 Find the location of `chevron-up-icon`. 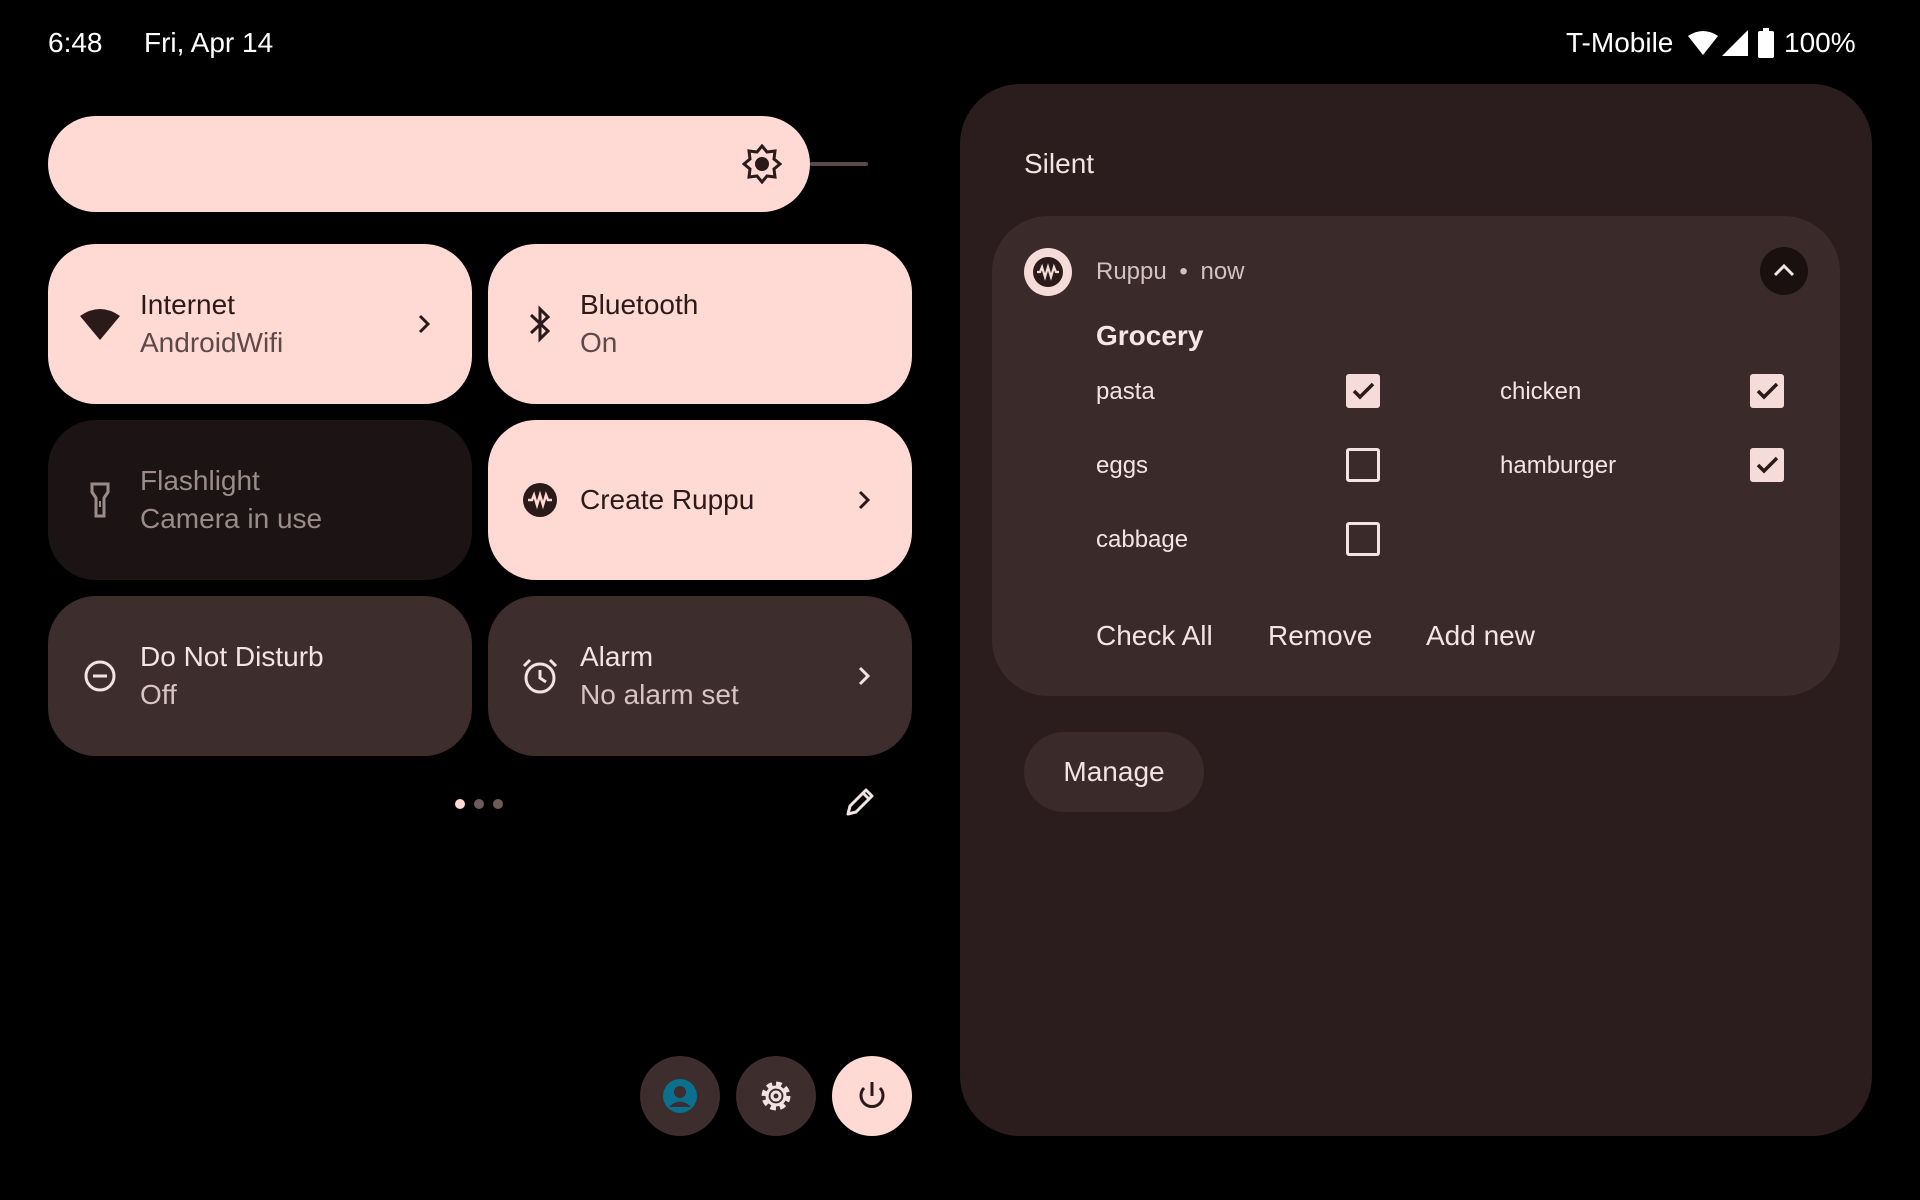

chevron-up-icon is located at coordinates (1784, 271).